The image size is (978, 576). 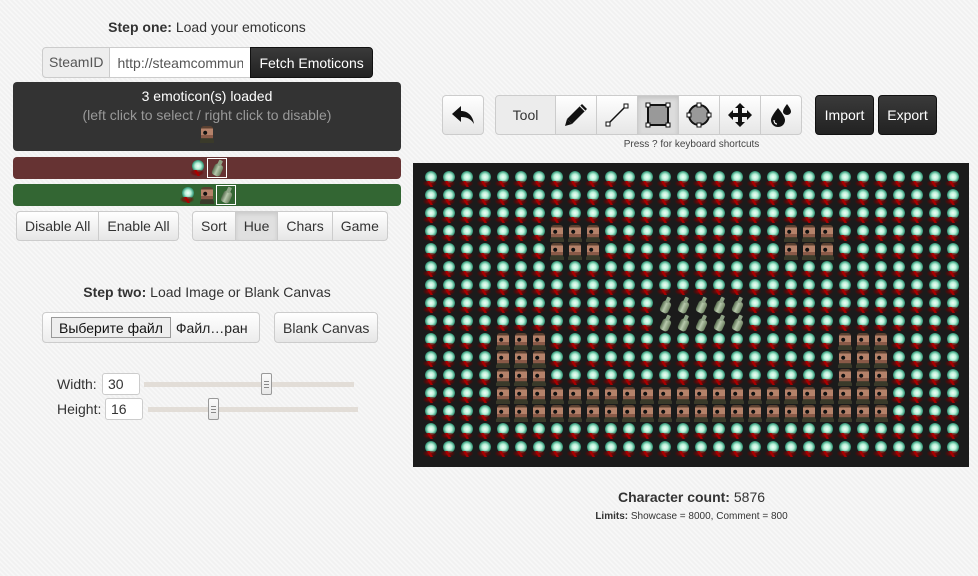 I want to click on export-button: Export, so click(x=907, y=115).